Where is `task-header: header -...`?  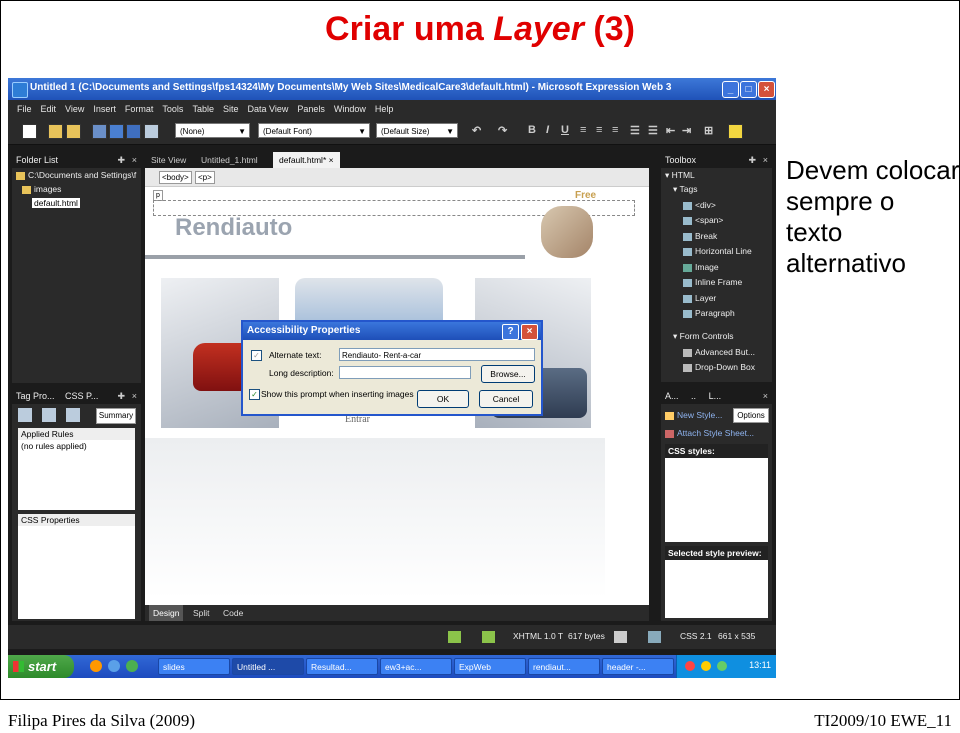
task-header: header -... is located at coordinates (638, 666).